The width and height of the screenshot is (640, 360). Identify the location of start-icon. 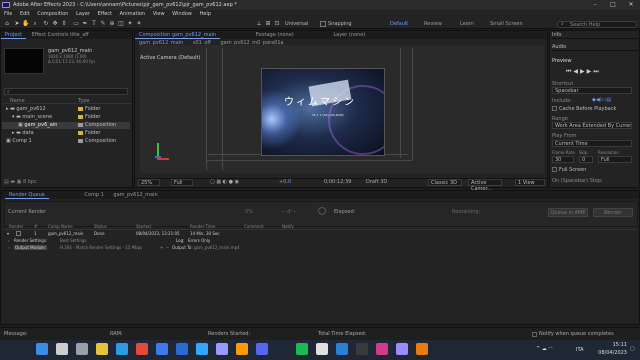
(42, 349).